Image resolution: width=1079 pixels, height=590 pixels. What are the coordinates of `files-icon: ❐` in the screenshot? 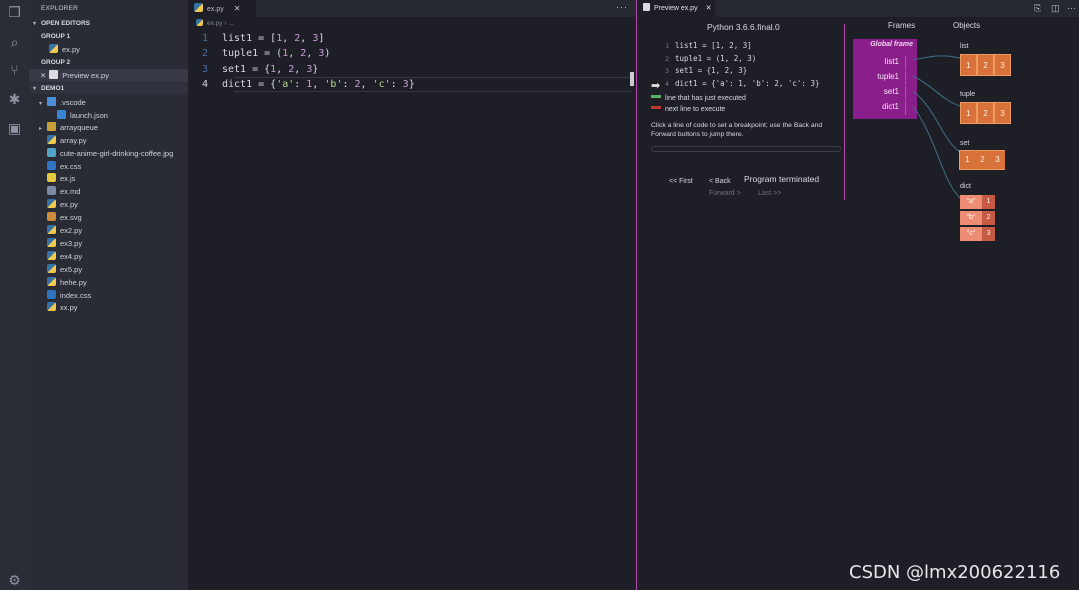 It's located at (14, 12).